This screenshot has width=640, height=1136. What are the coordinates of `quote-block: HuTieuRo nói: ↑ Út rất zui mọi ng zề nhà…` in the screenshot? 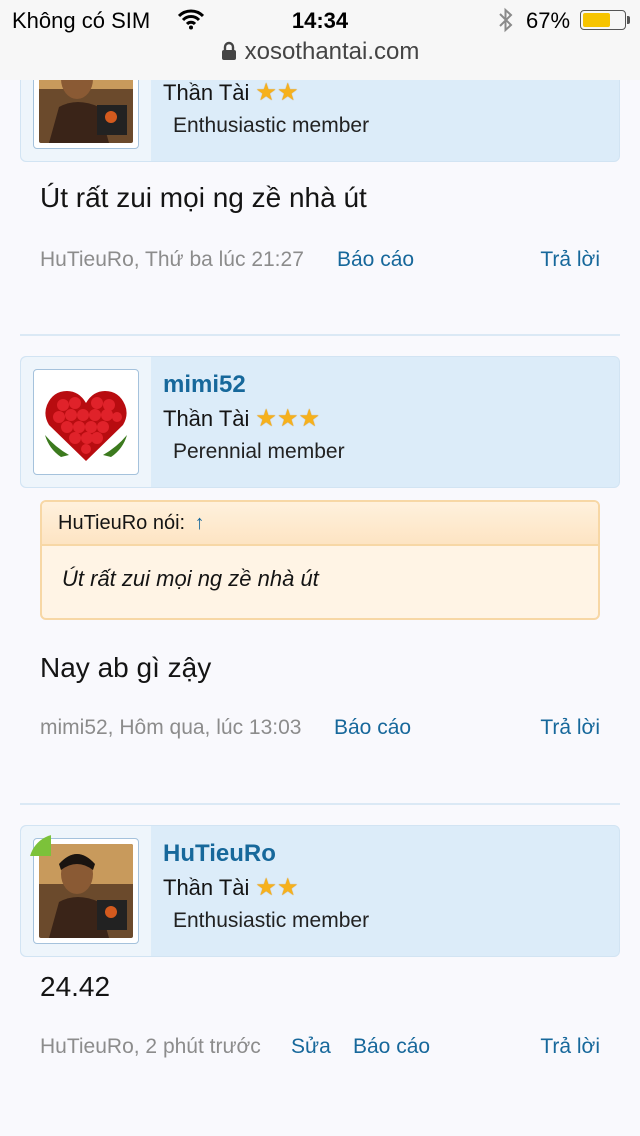 It's located at (320, 560).